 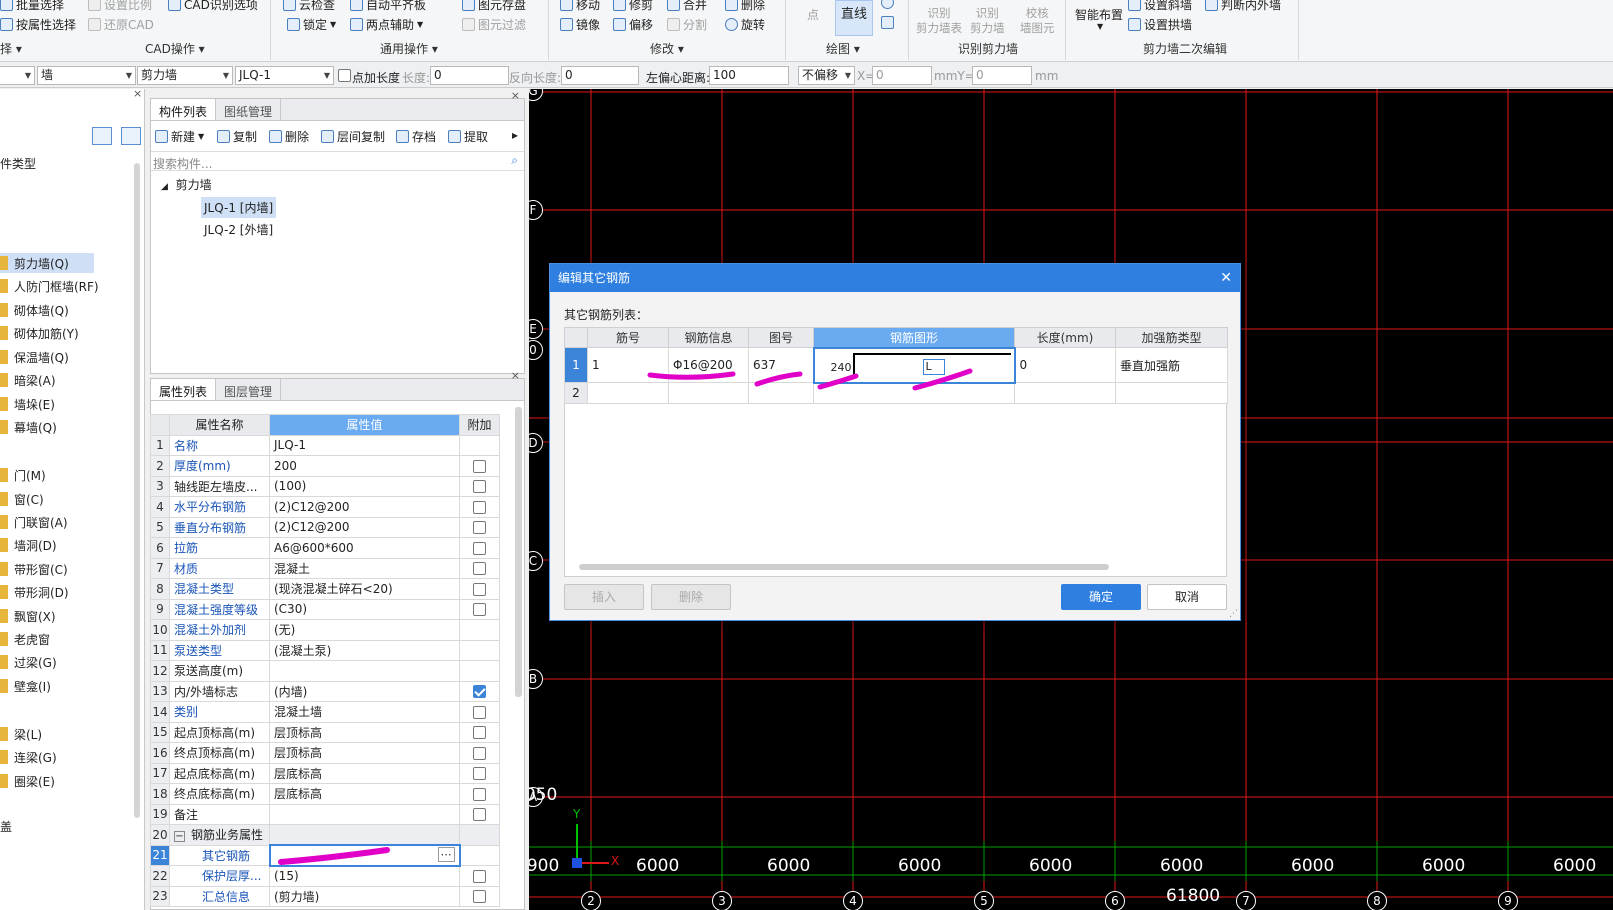 I want to click on property-value-cell: (2)C12@200, so click(x=364, y=507).